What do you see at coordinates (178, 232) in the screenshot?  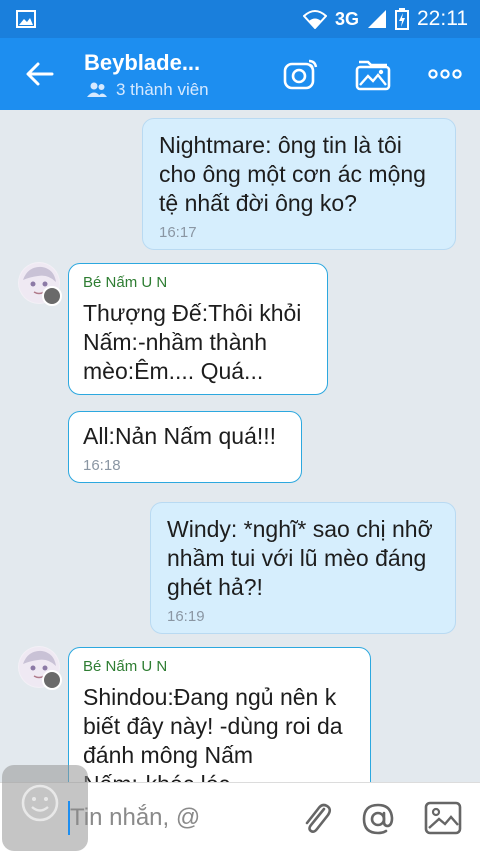 I see `message-time: 16:17` at bounding box center [178, 232].